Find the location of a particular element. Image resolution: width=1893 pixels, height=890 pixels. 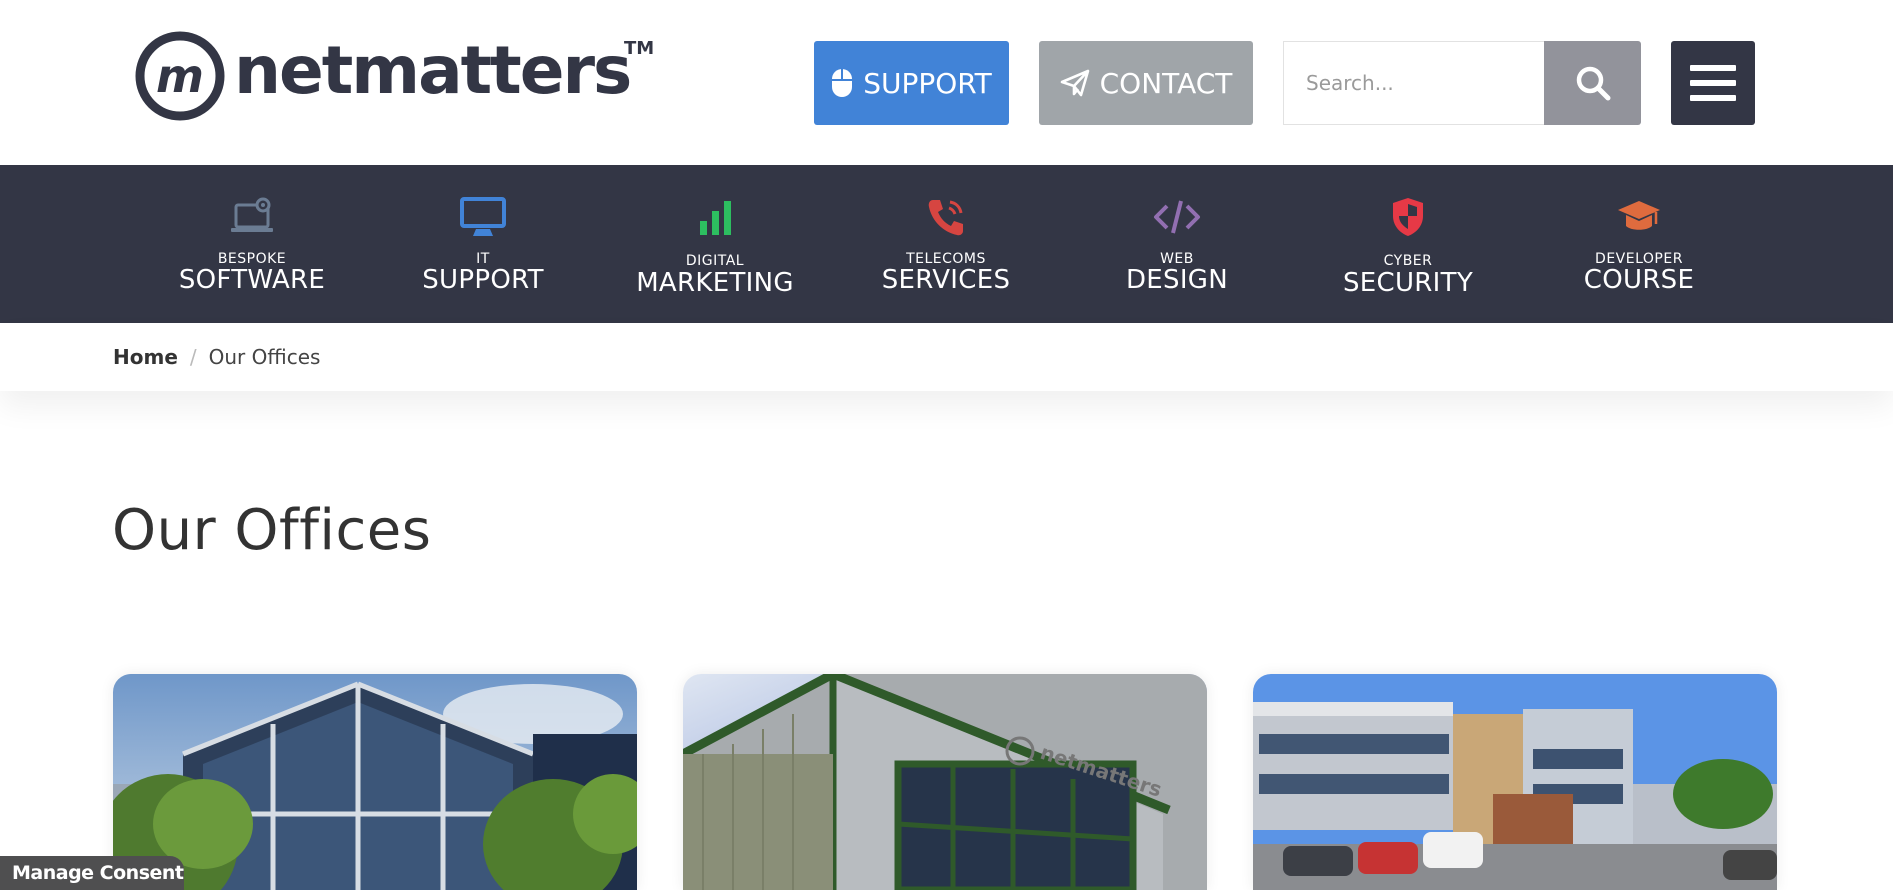

laptop-gear-icon is located at coordinates (252, 217).